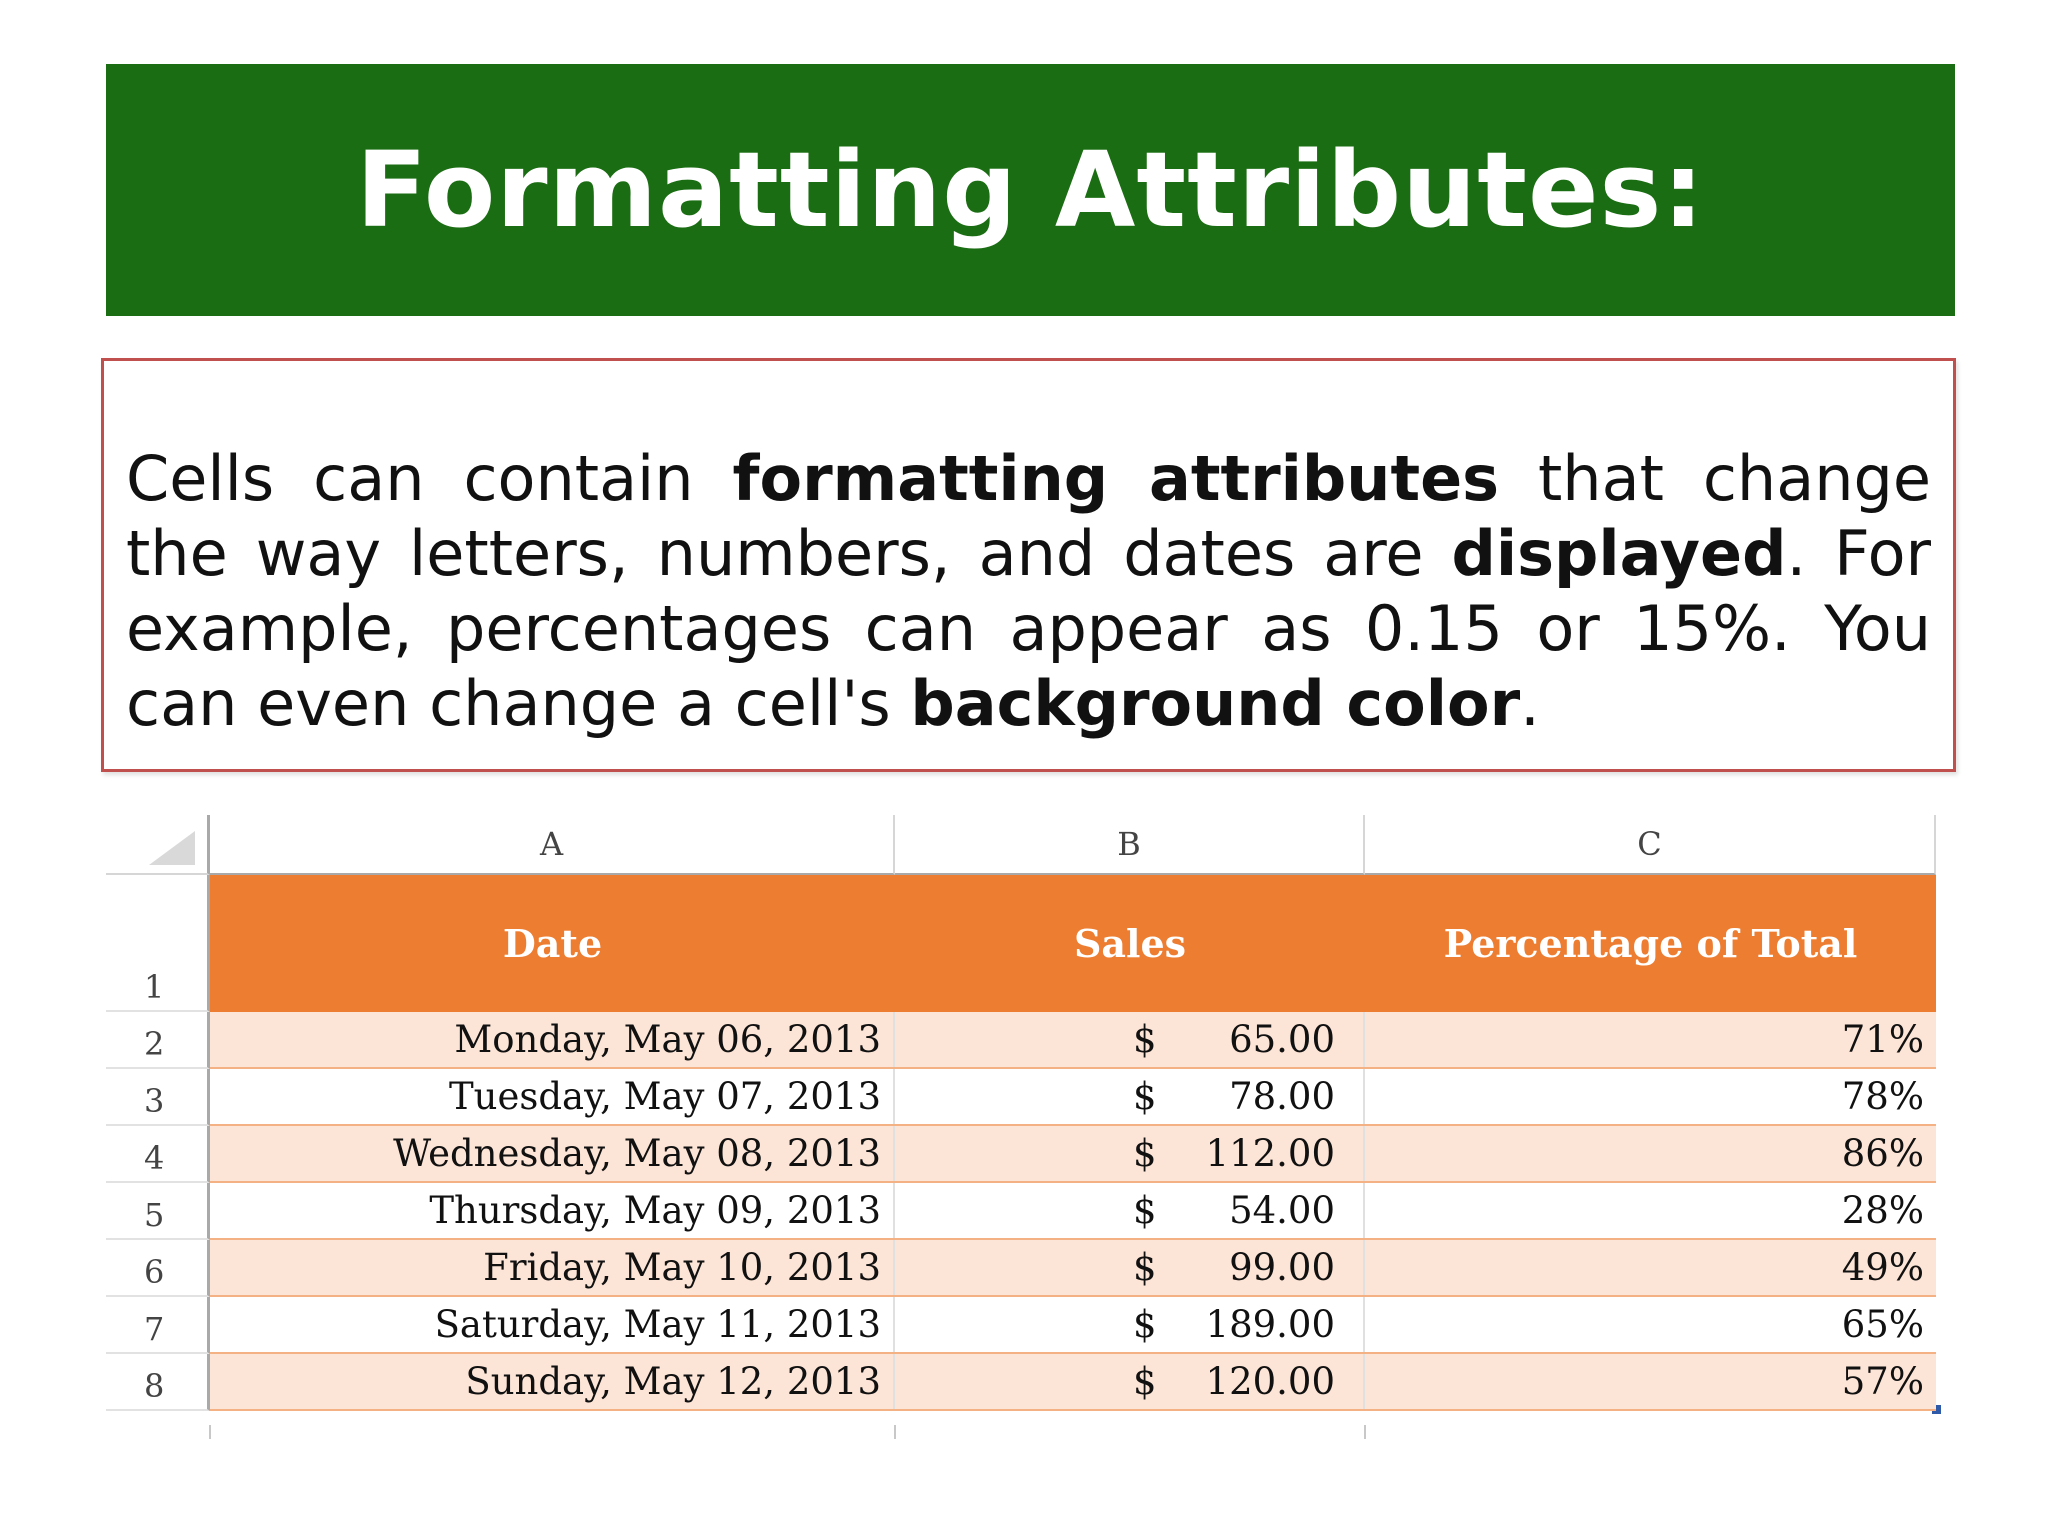 Image resolution: width=2048 pixels, height=1536 pixels. I want to click on percentage-cell: 49%, so click(1650, 1267).